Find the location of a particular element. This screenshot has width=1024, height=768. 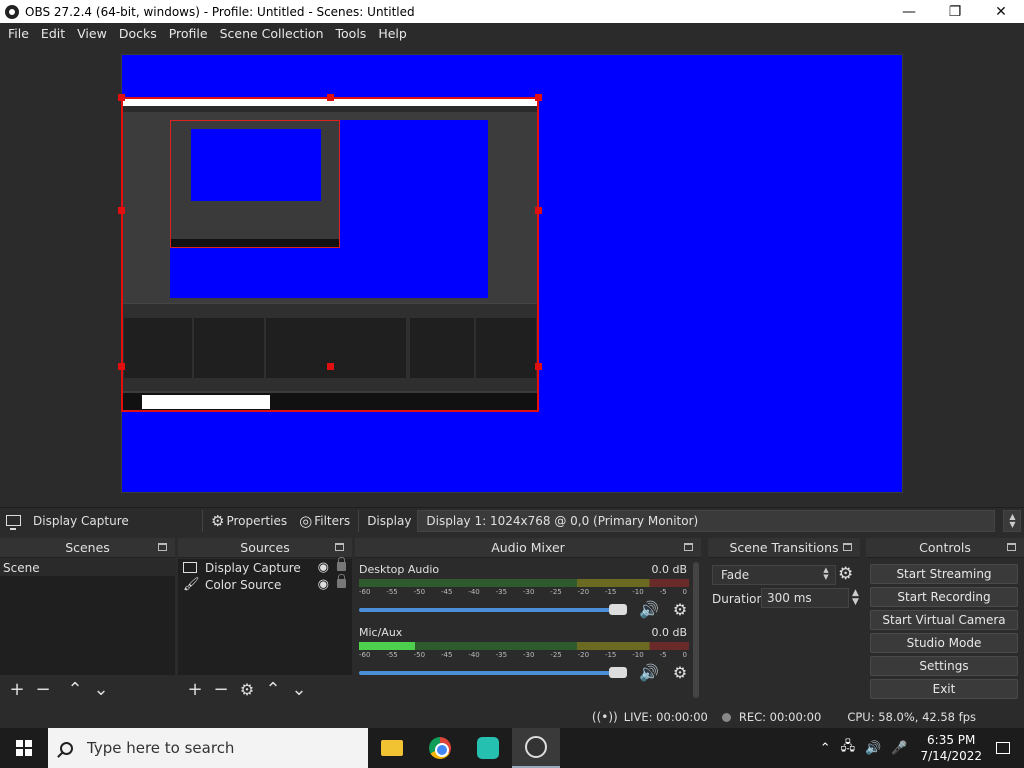

app-button is located at coordinates (488, 748).